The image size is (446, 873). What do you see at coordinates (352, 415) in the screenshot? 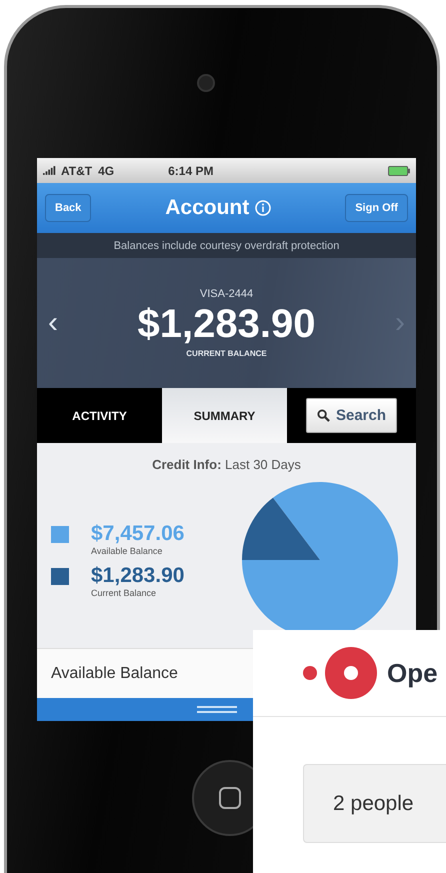
I see `search-button: Search` at bounding box center [352, 415].